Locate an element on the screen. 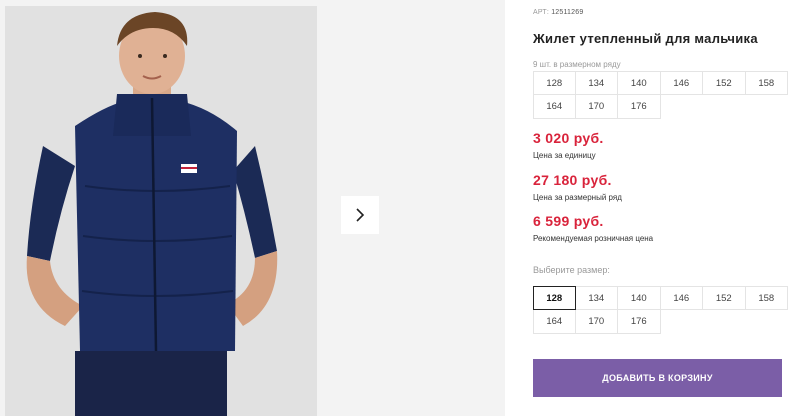 This screenshot has width=800, height=416. size-selector: 128 134 140 146 152 158 164 170 176 is located at coordinates (660, 310).